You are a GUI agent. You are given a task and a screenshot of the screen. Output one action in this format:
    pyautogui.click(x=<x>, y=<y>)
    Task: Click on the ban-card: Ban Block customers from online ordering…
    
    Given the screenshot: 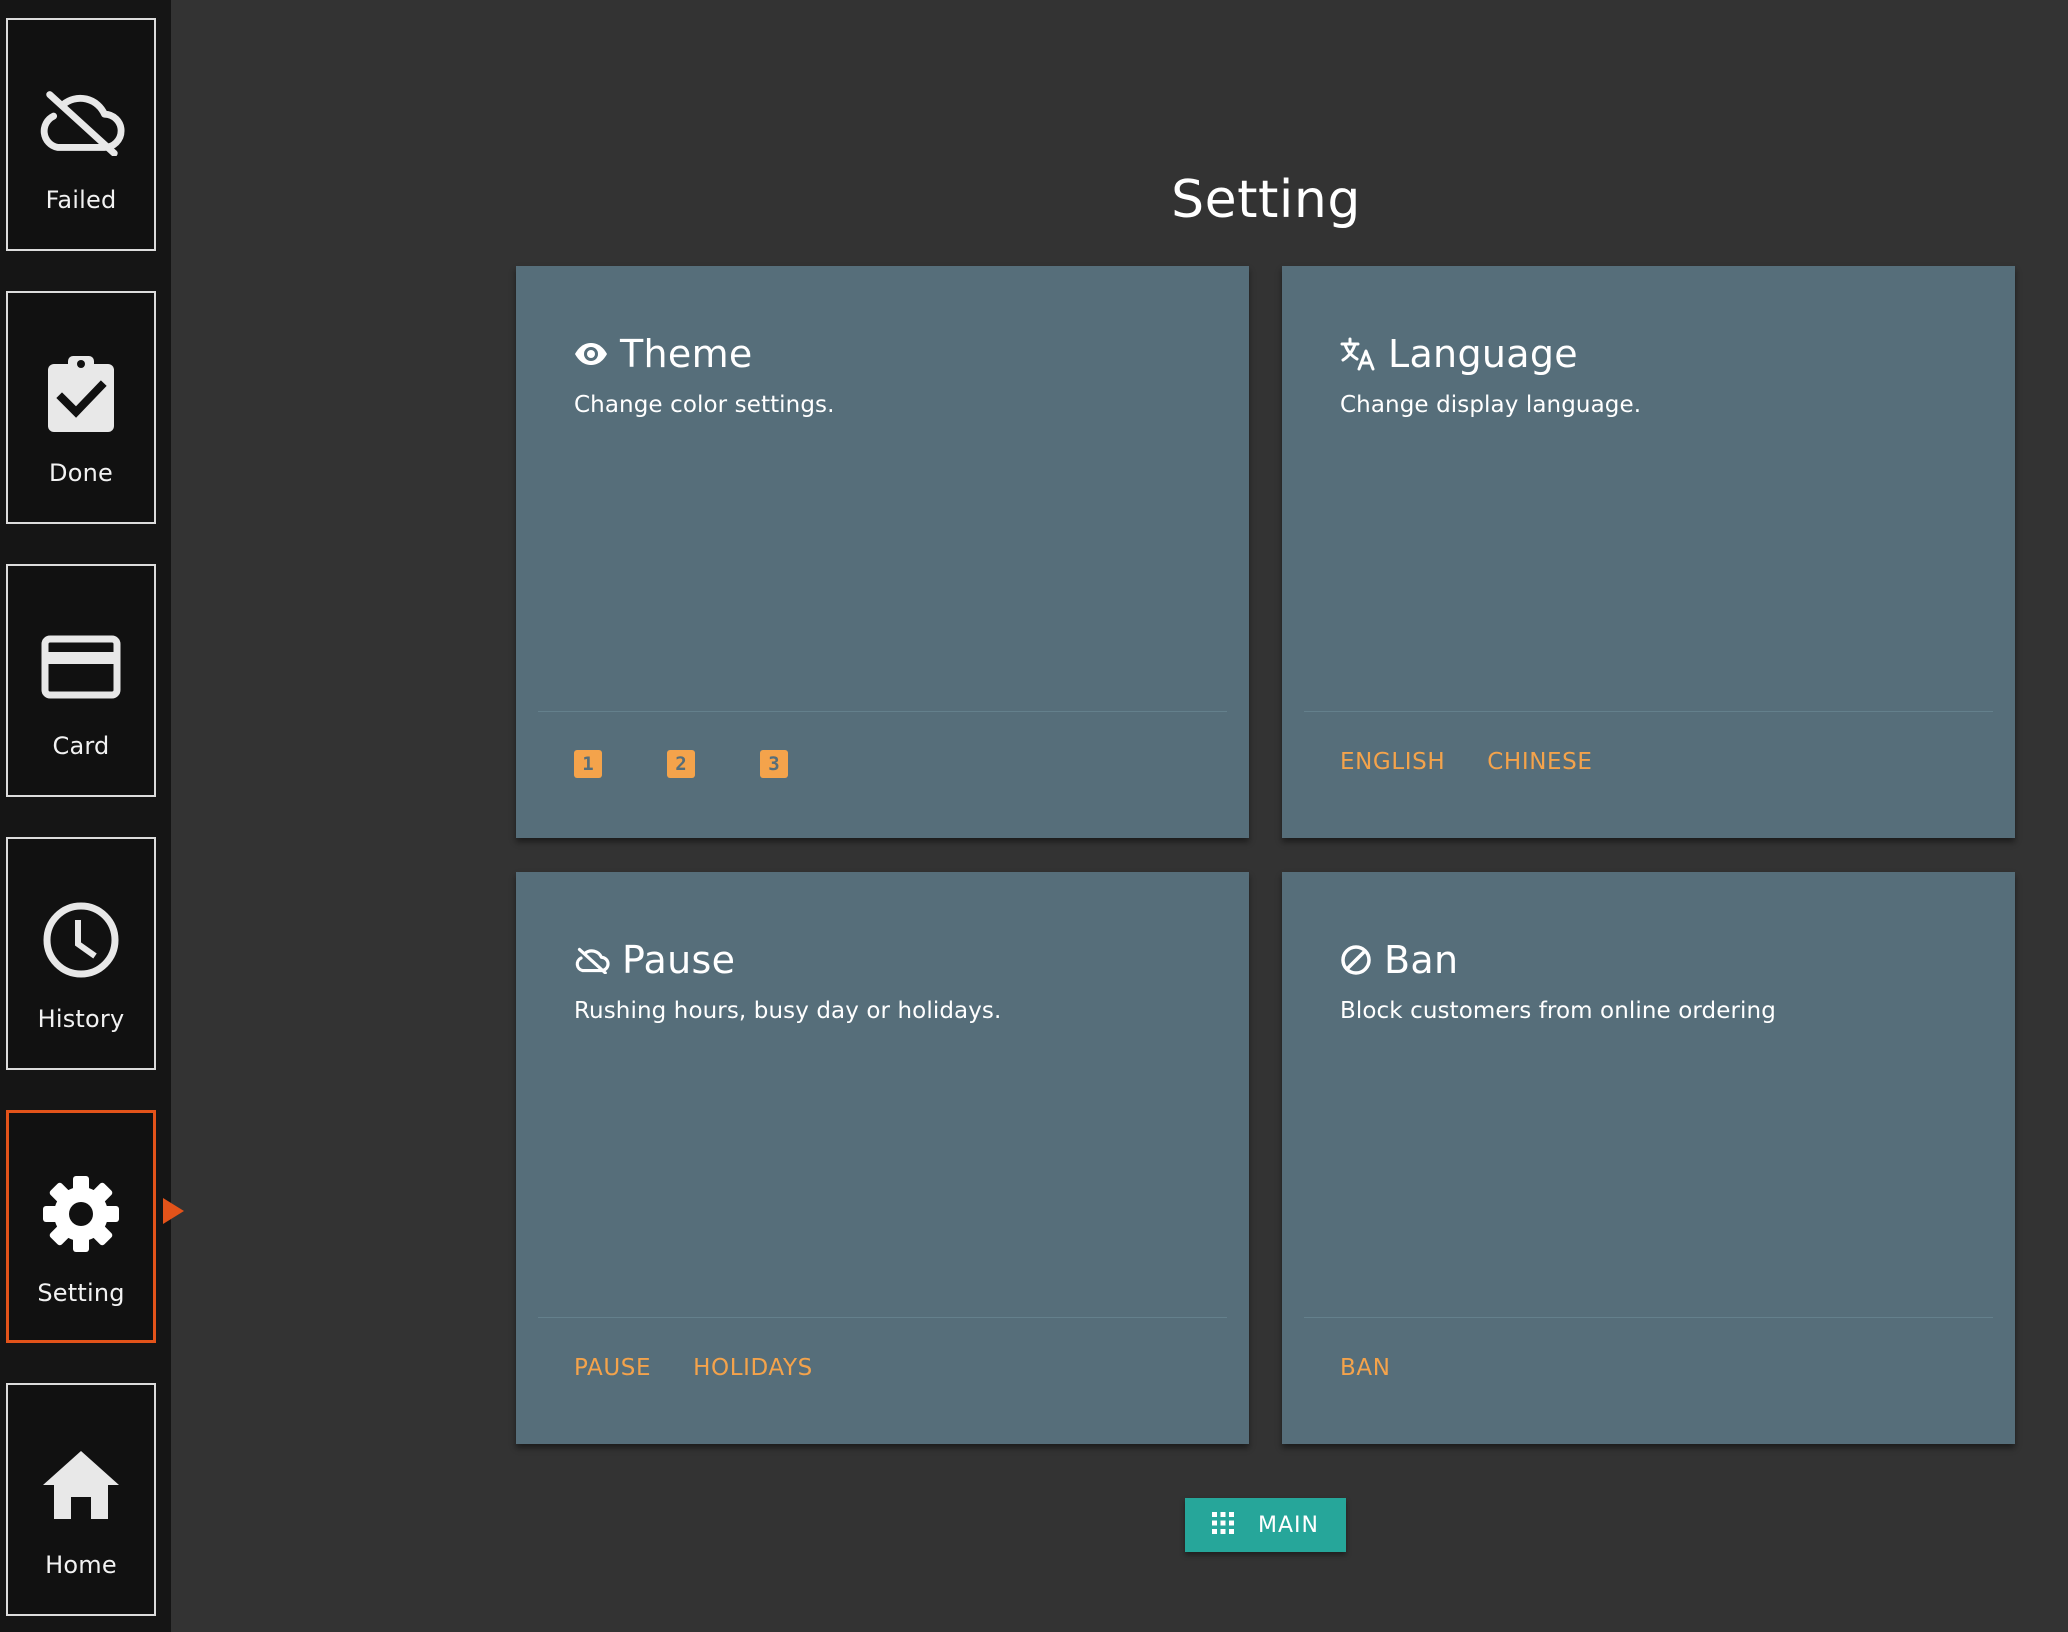 What is the action you would take?
    pyautogui.click(x=1648, y=1158)
    